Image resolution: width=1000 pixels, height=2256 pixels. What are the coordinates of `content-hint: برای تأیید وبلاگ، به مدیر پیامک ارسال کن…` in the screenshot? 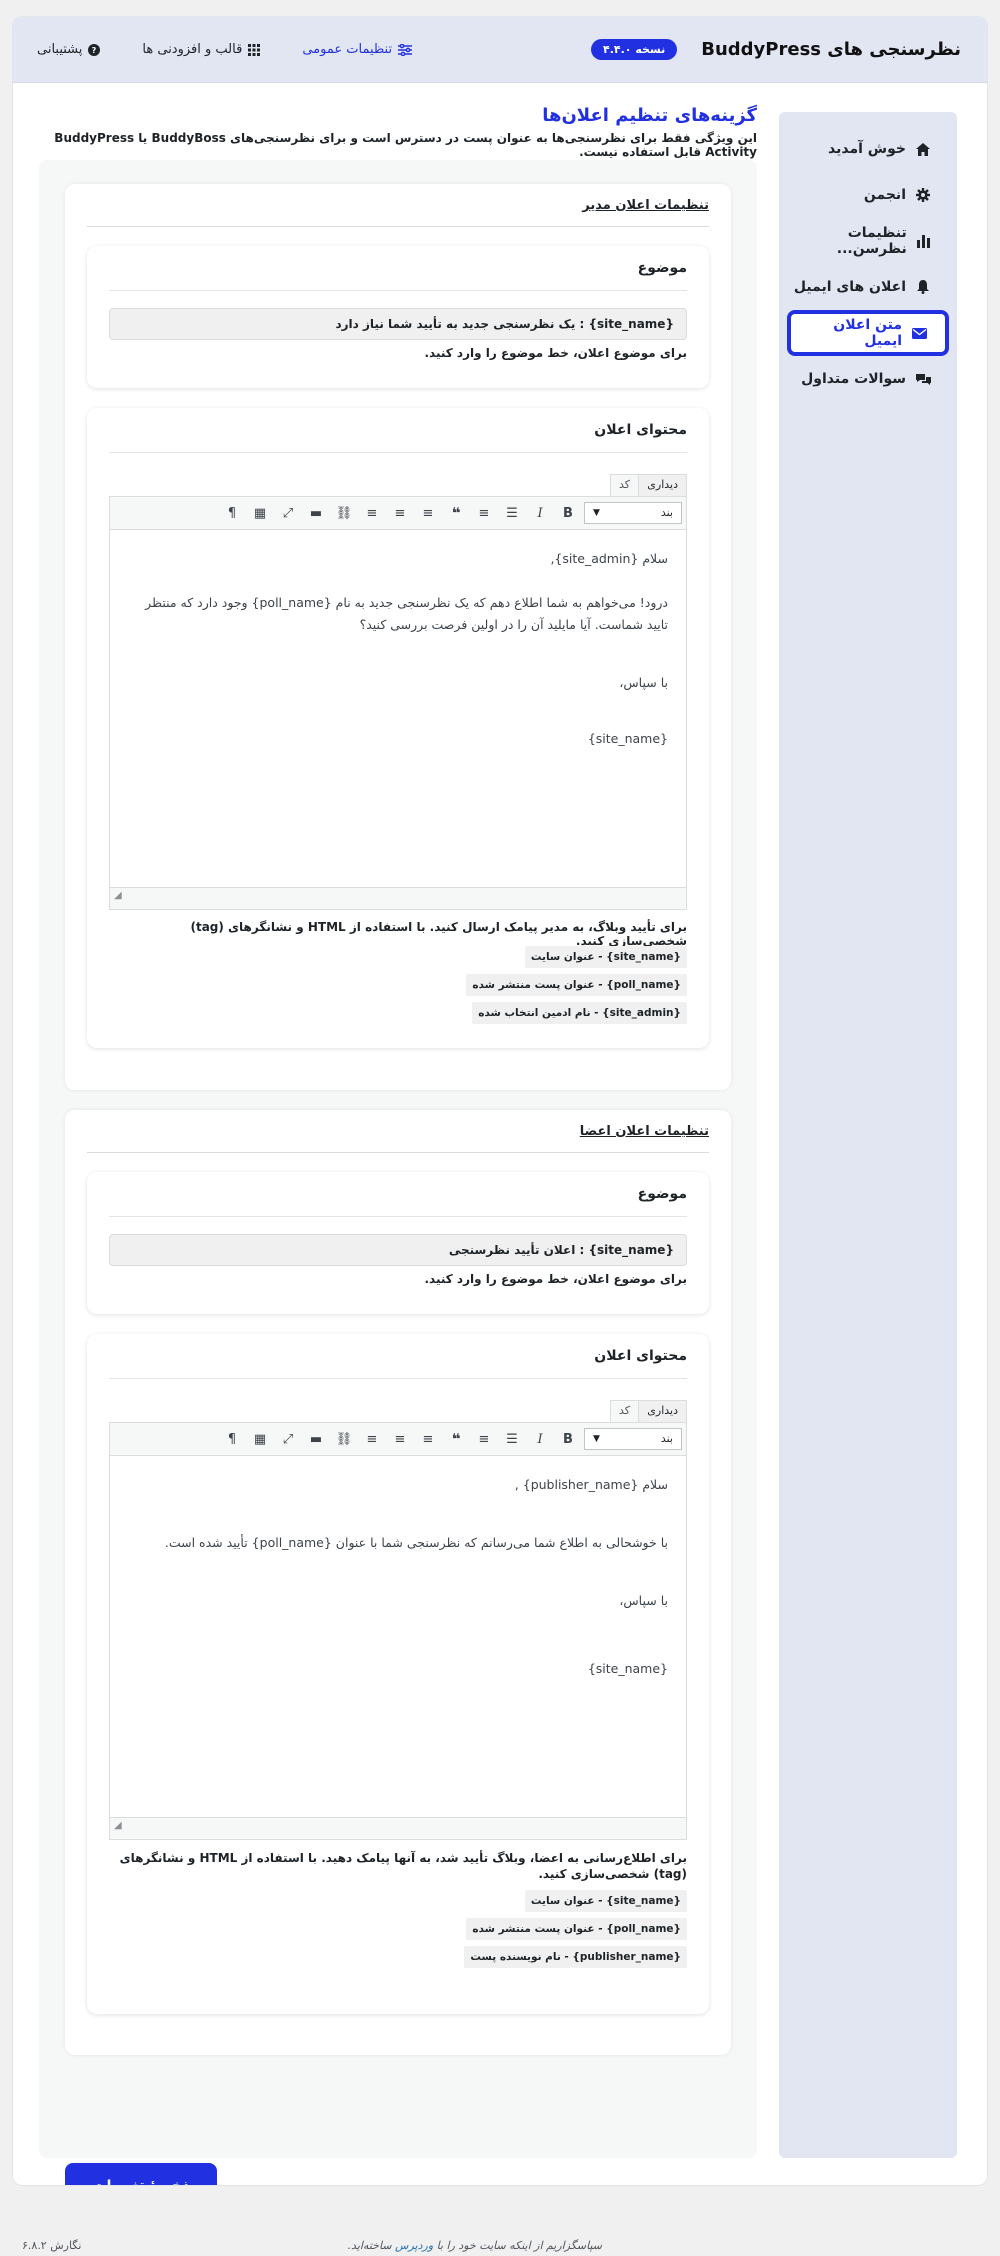 It's located at (438, 934).